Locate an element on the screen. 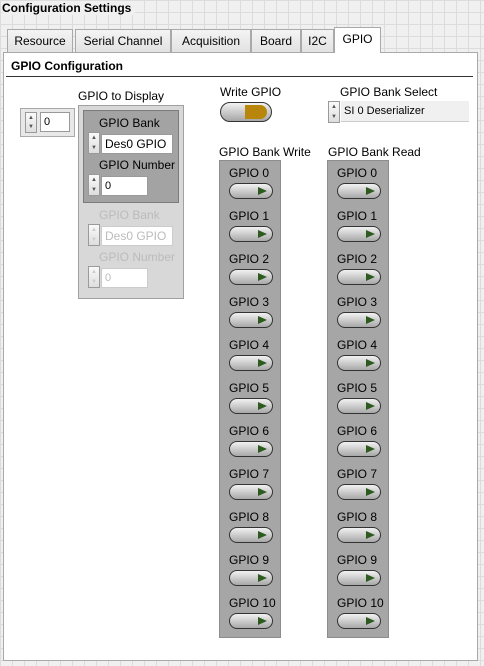 The height and width of the screenshot is (666, 484). gpio-read-label: GPIO 3 is located at coordinates (357, 302).